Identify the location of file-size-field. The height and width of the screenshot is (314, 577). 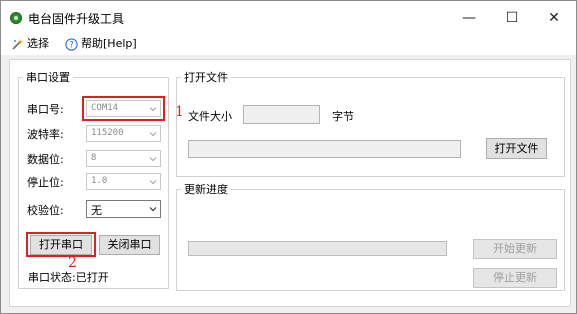
(281, 114).